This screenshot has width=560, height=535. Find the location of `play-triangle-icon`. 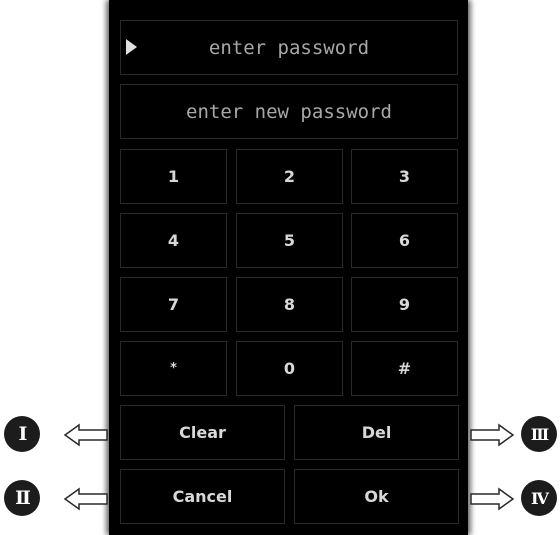

play-triangle-icon is located at coordinates (131, 47).